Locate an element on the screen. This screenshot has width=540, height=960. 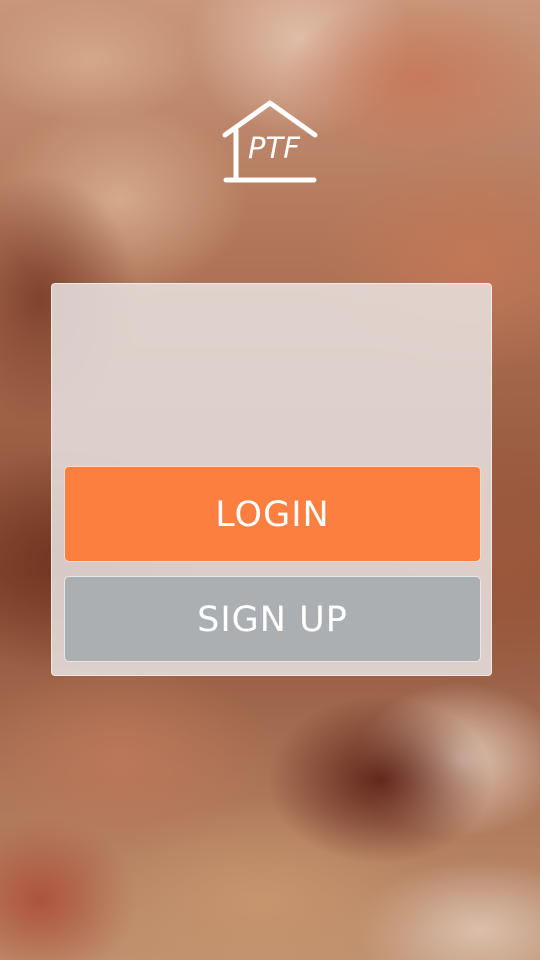
app-logo: PTF is located at coordinates (270, 142).